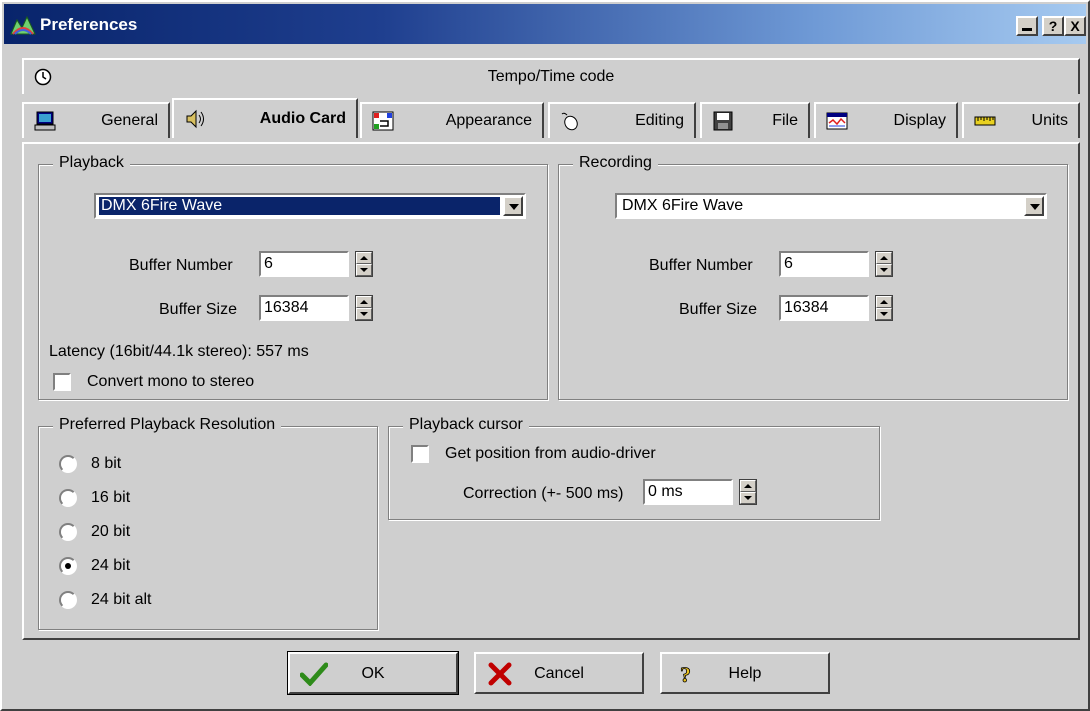 The image size is (1090, 711). Describe the element at coordinates (62, 382) in the screenshot. I see `convert-mono-checkbox` at that location.